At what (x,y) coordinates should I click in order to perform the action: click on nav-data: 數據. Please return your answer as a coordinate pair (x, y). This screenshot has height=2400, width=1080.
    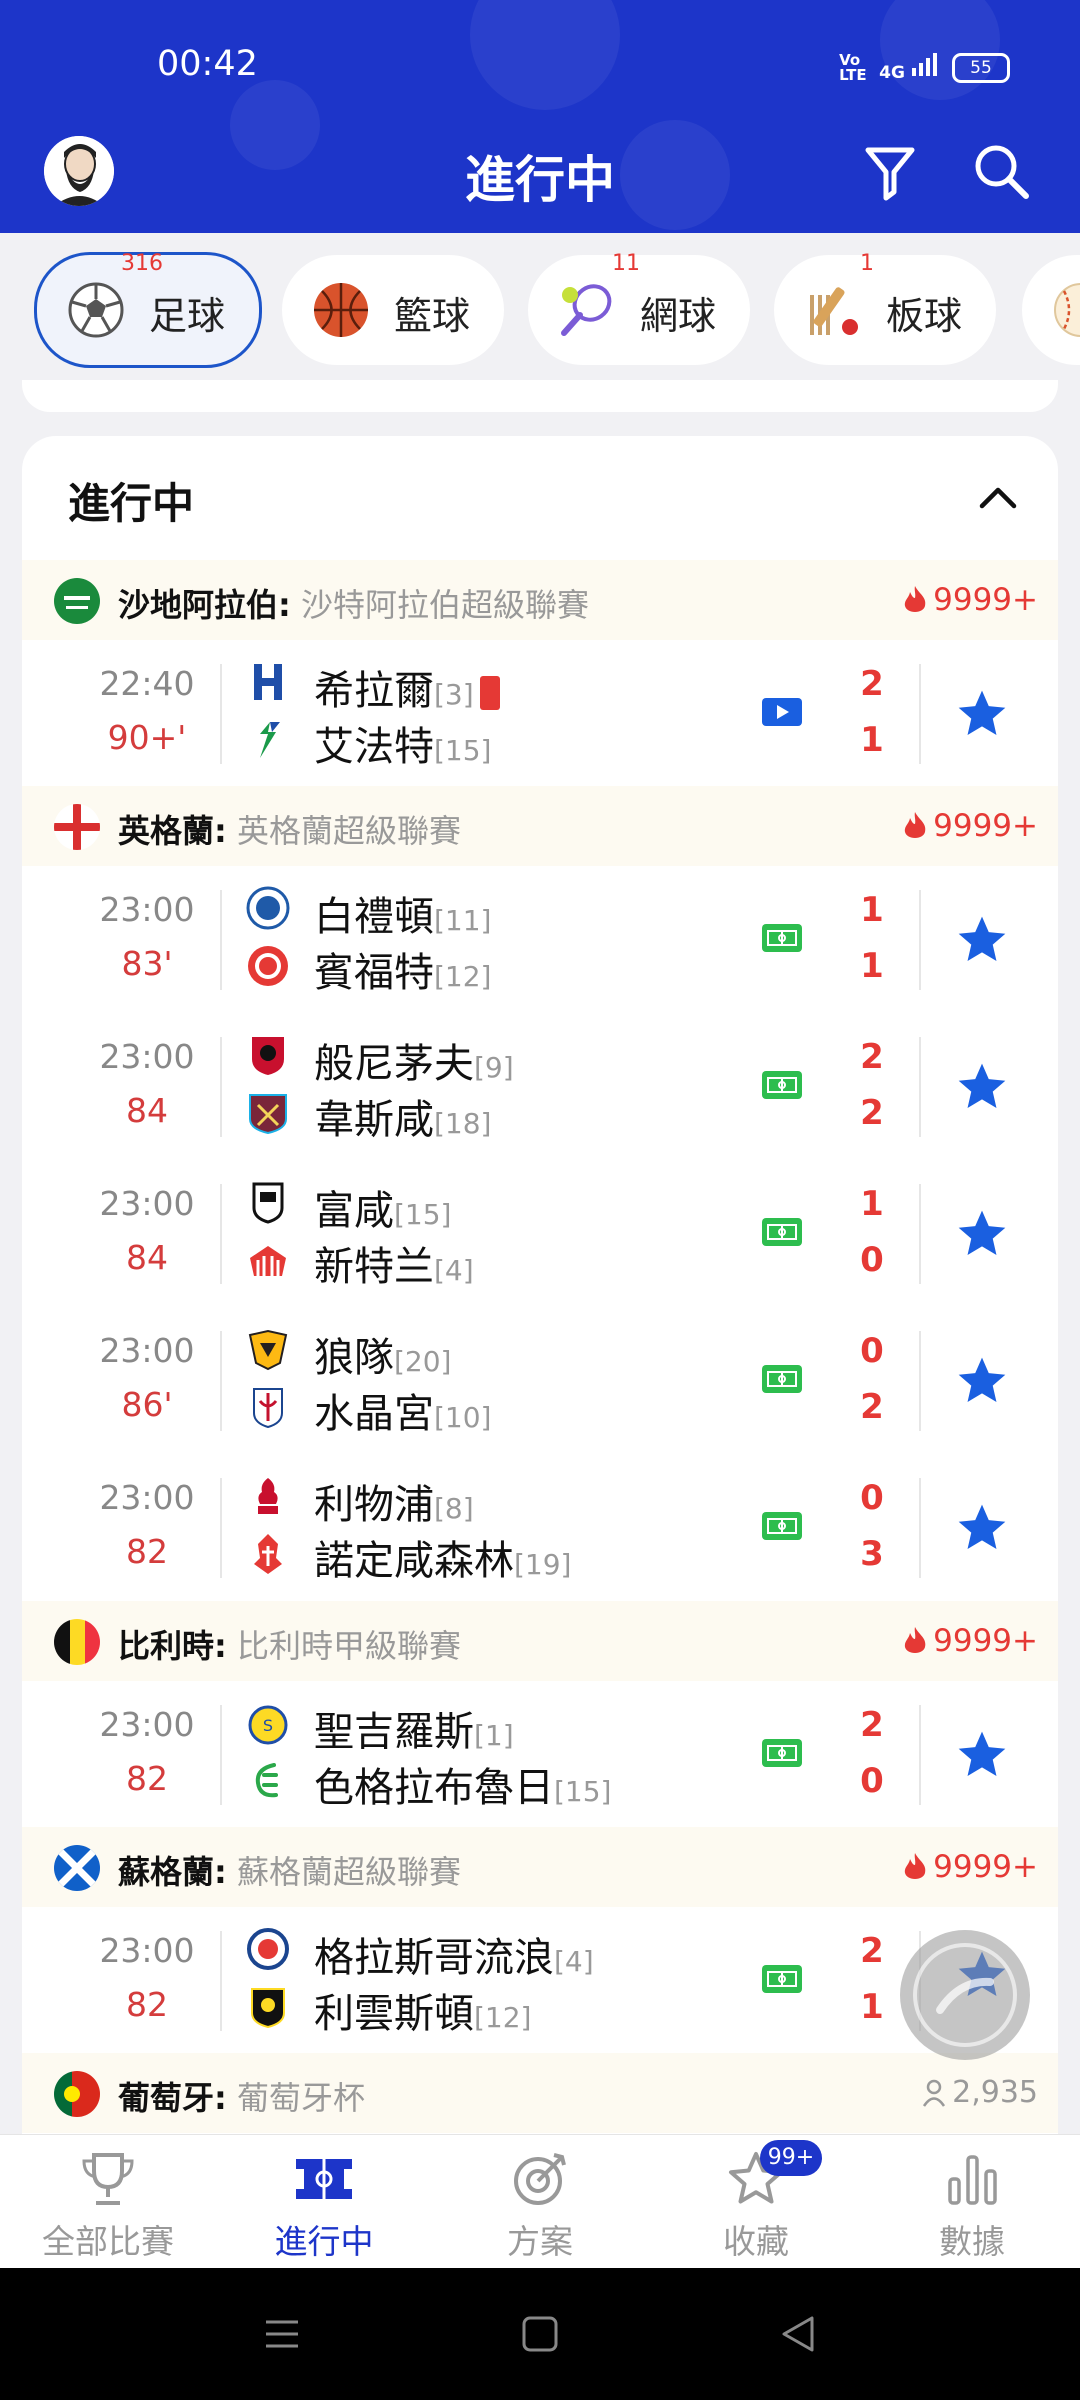
    Looking at the image, I should click on (972, 2202).